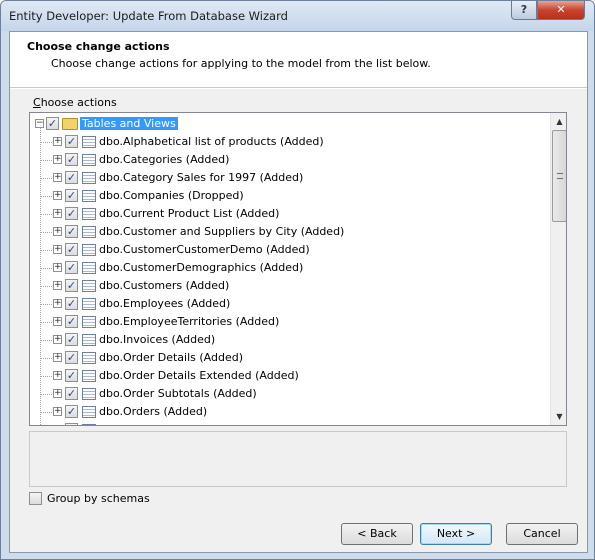 The height and width of the screenshot is (560, 595). I want to click on choose-actions-accel: C, so click(37, 102).